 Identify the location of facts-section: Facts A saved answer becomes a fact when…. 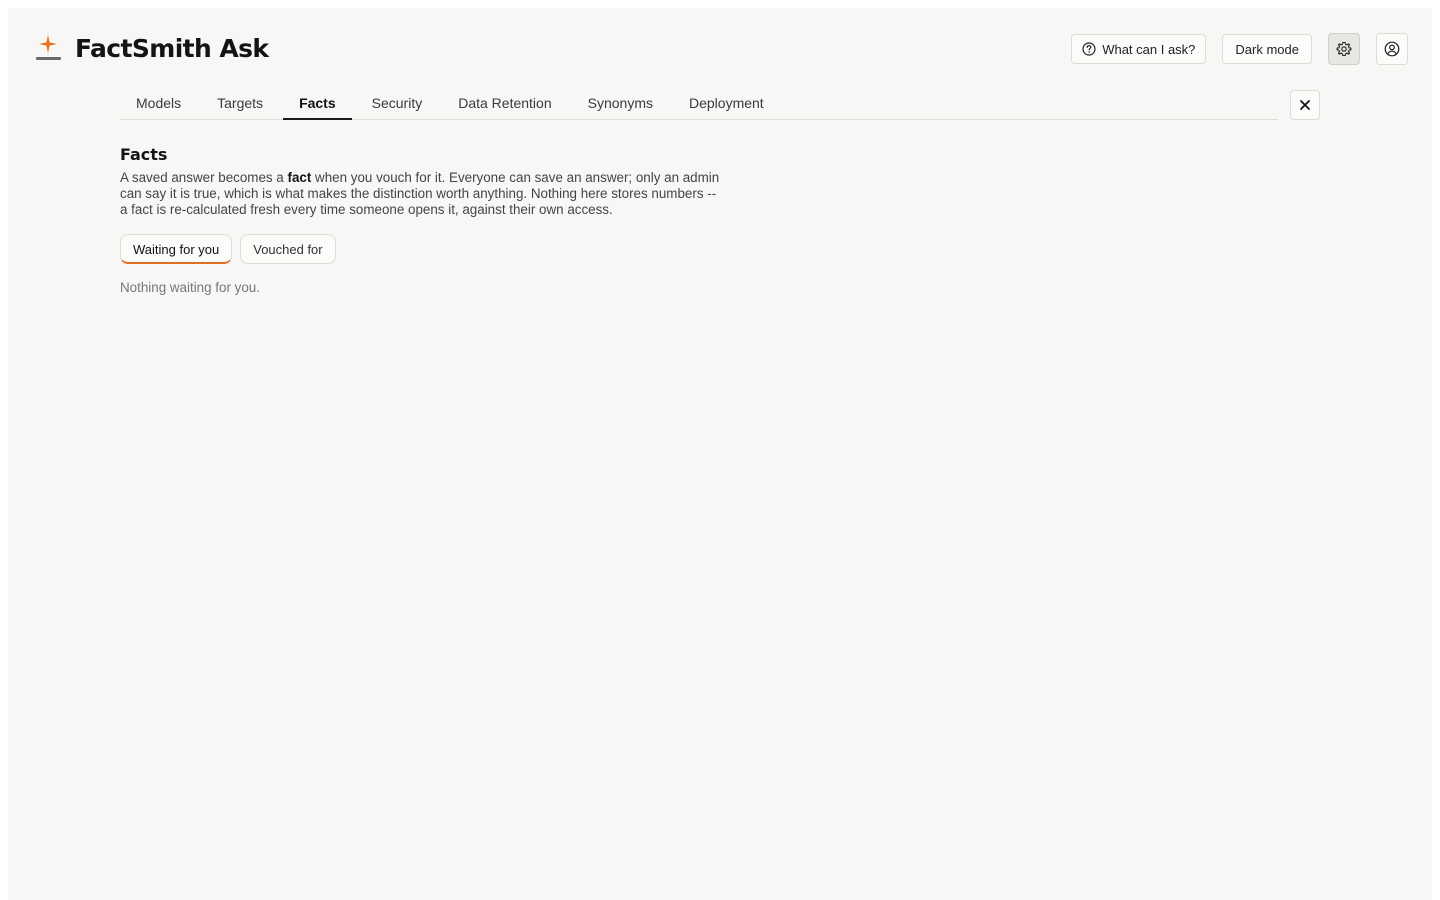
(420, 220).